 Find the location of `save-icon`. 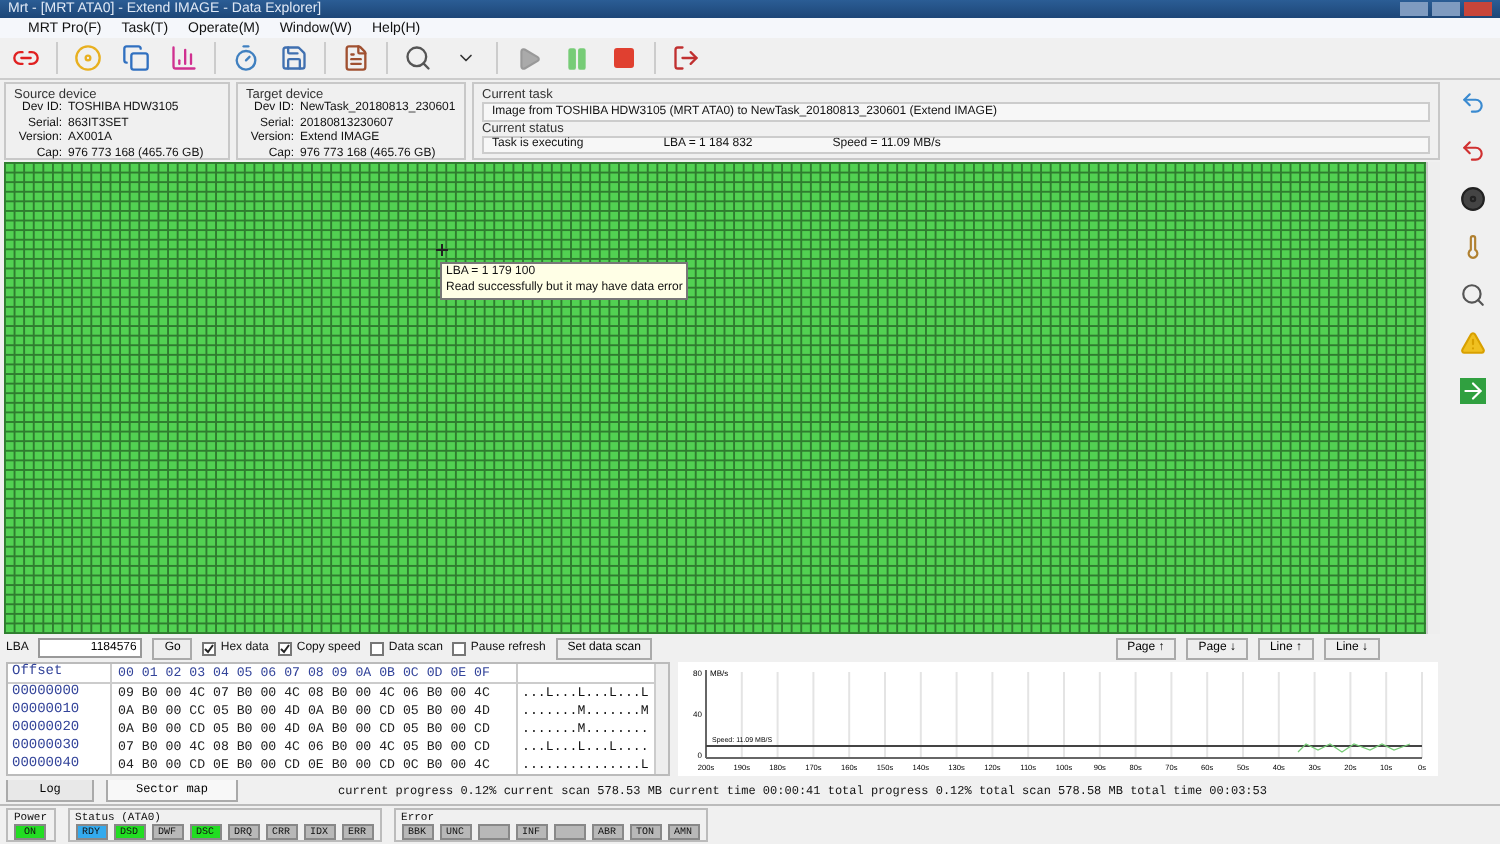

save-icon is located at coordinates (294, 58).